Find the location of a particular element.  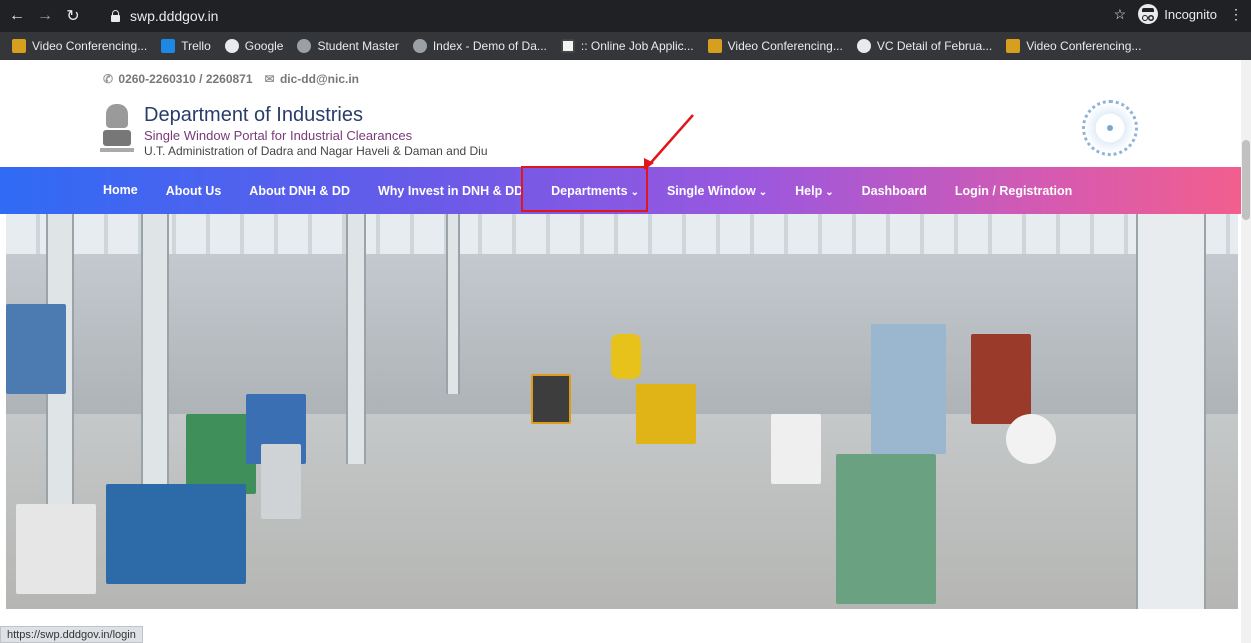

national-emblem-logo is located at coordinates (117, 131).